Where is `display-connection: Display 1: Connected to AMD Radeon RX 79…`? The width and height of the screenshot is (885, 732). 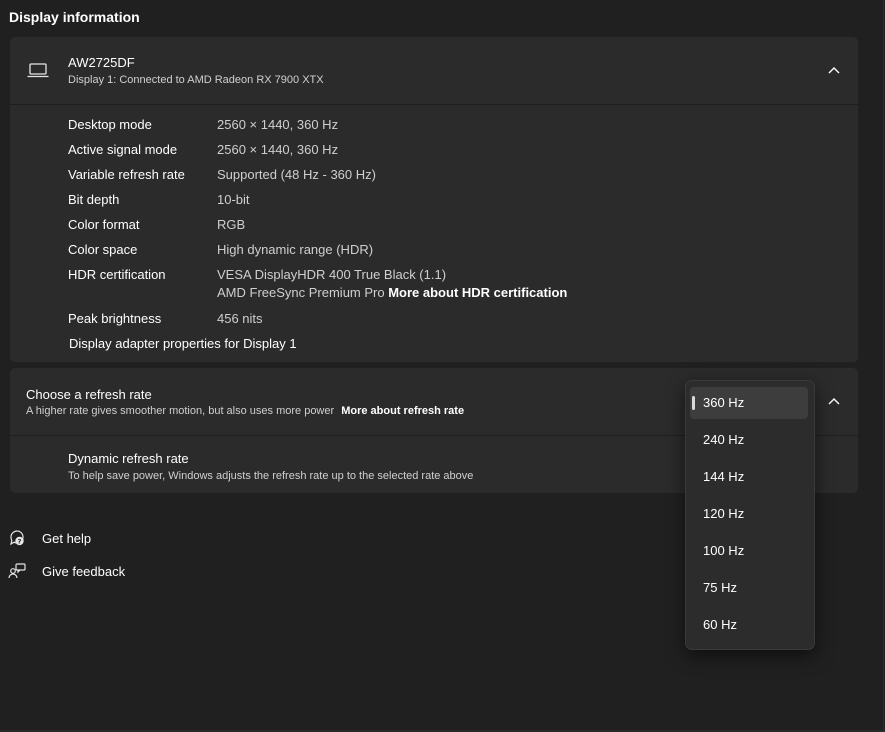
display-connection: Display 1: Connected to AMD Radeon RX 79… is located at coordinates (196, 80).